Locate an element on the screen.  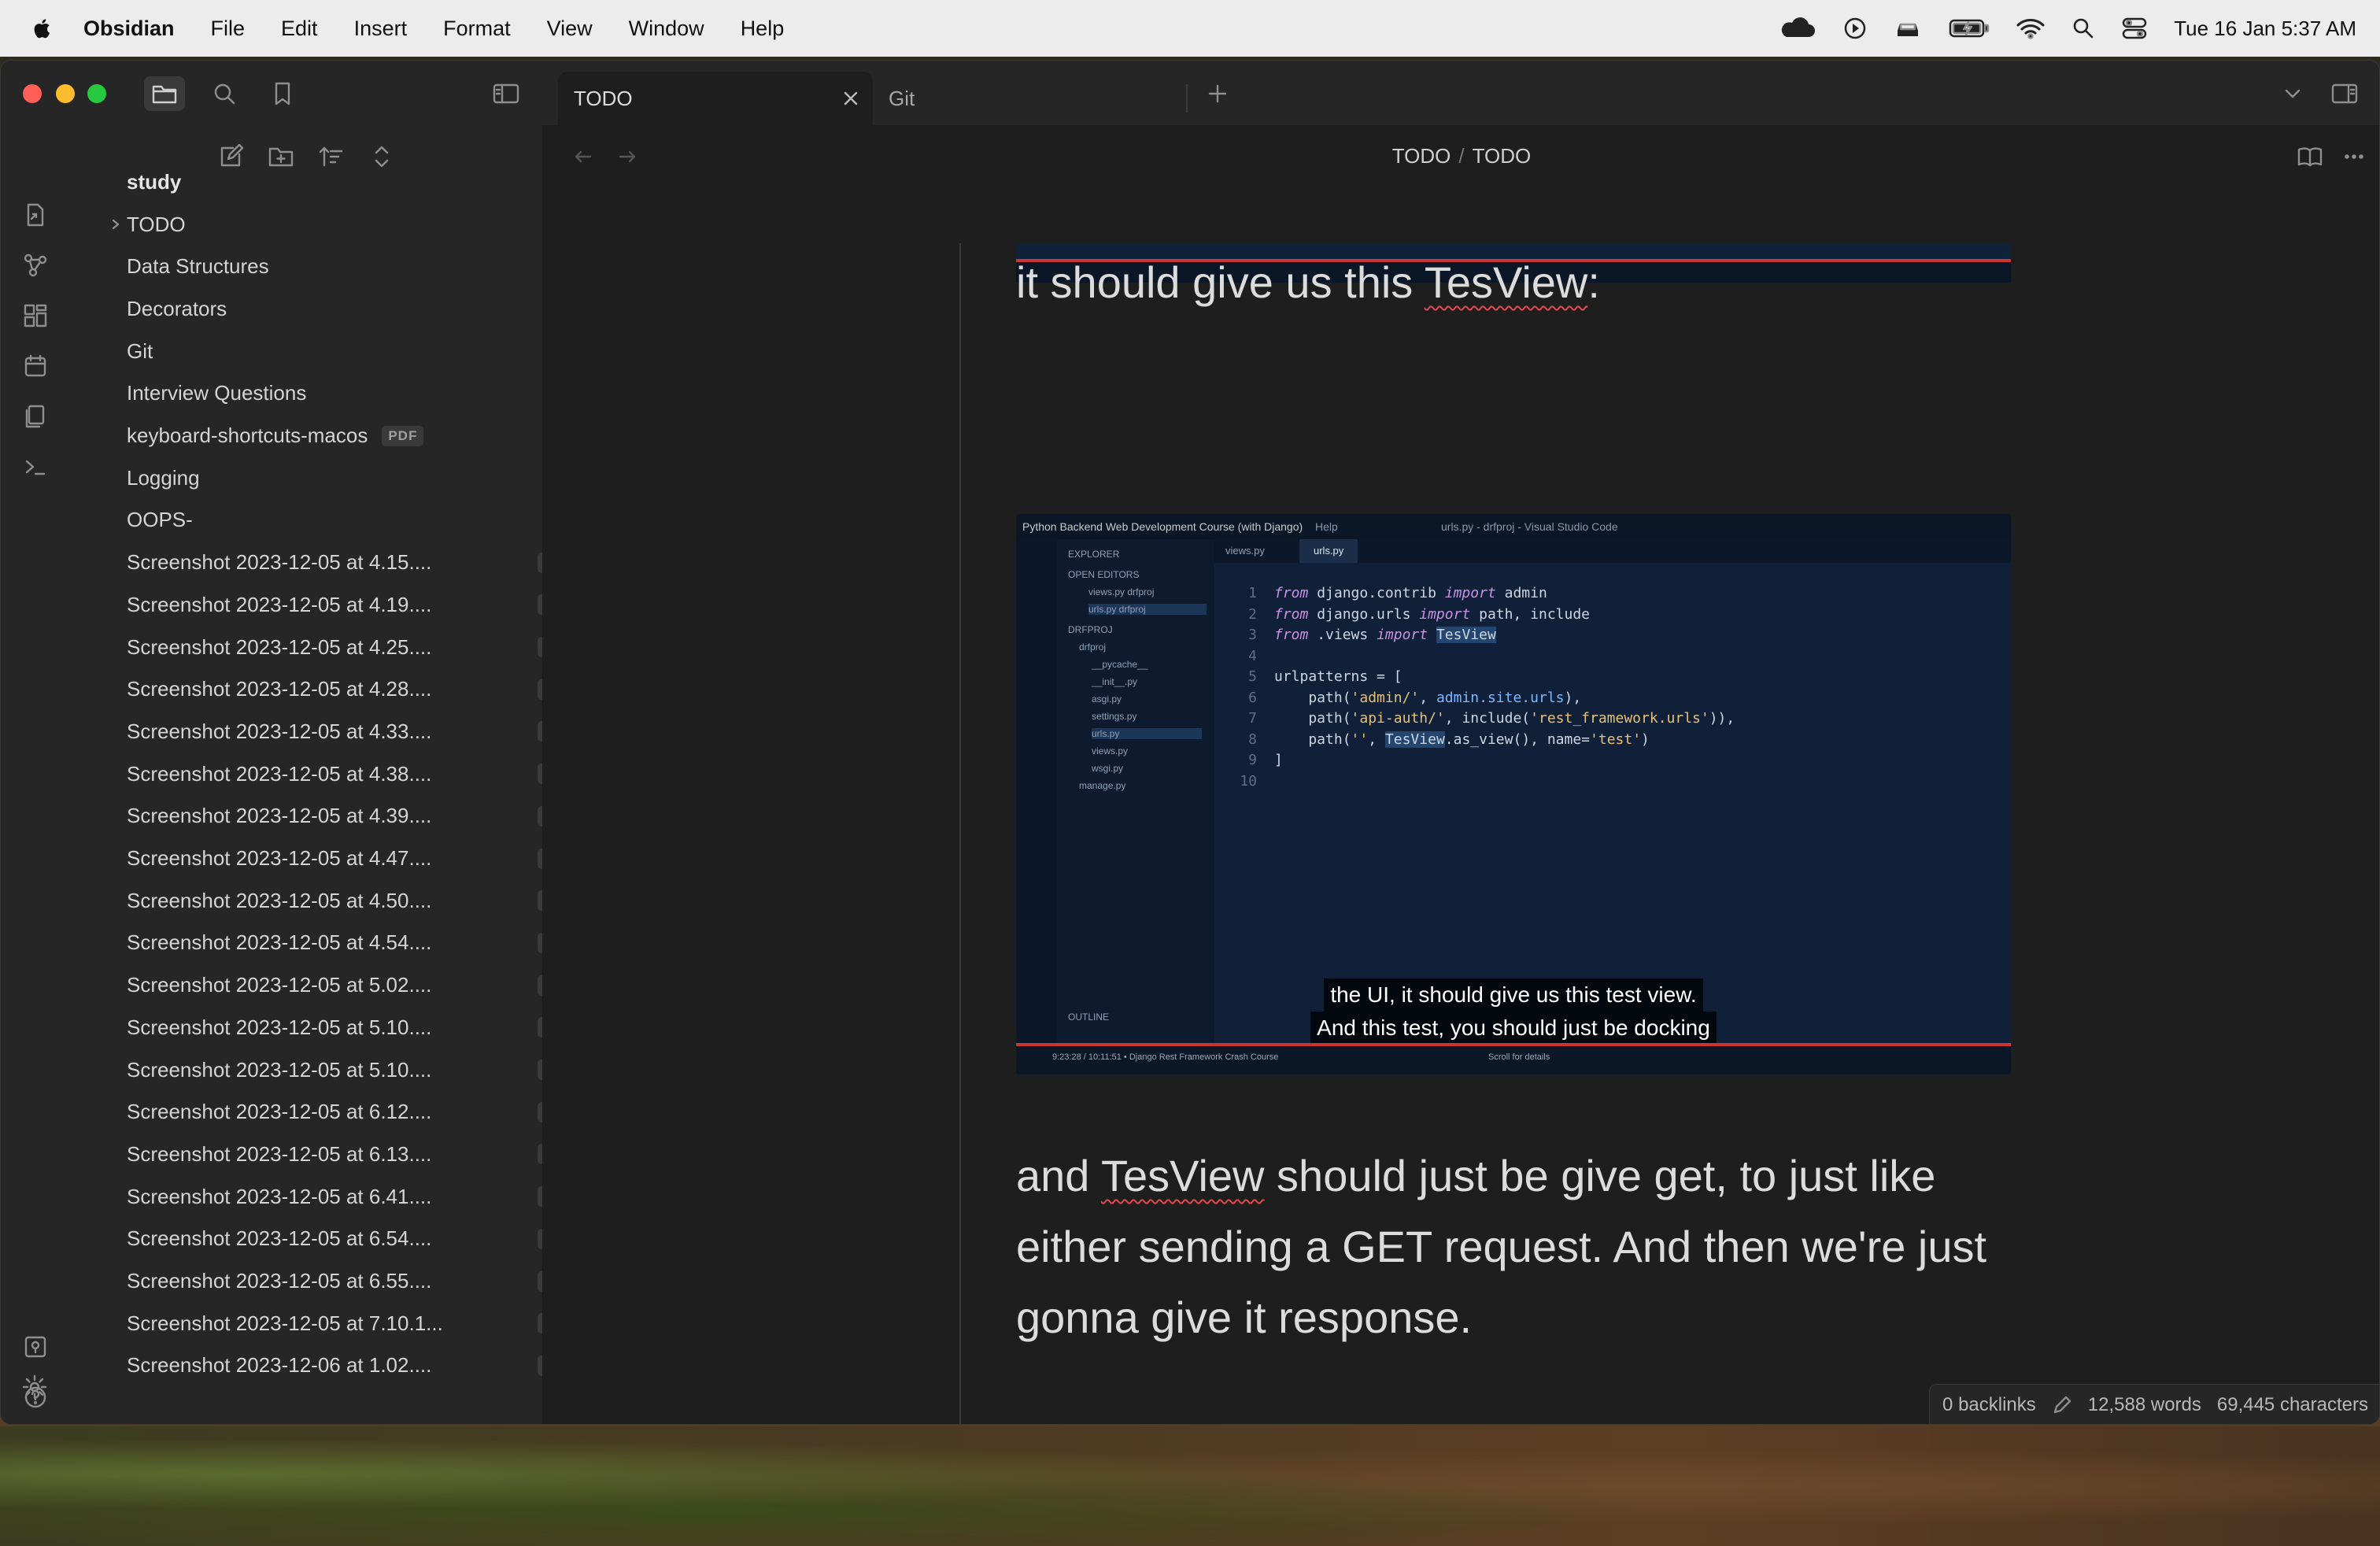
code-line: 2 from django.urls import path, include is located at coordinates (1419, 614).